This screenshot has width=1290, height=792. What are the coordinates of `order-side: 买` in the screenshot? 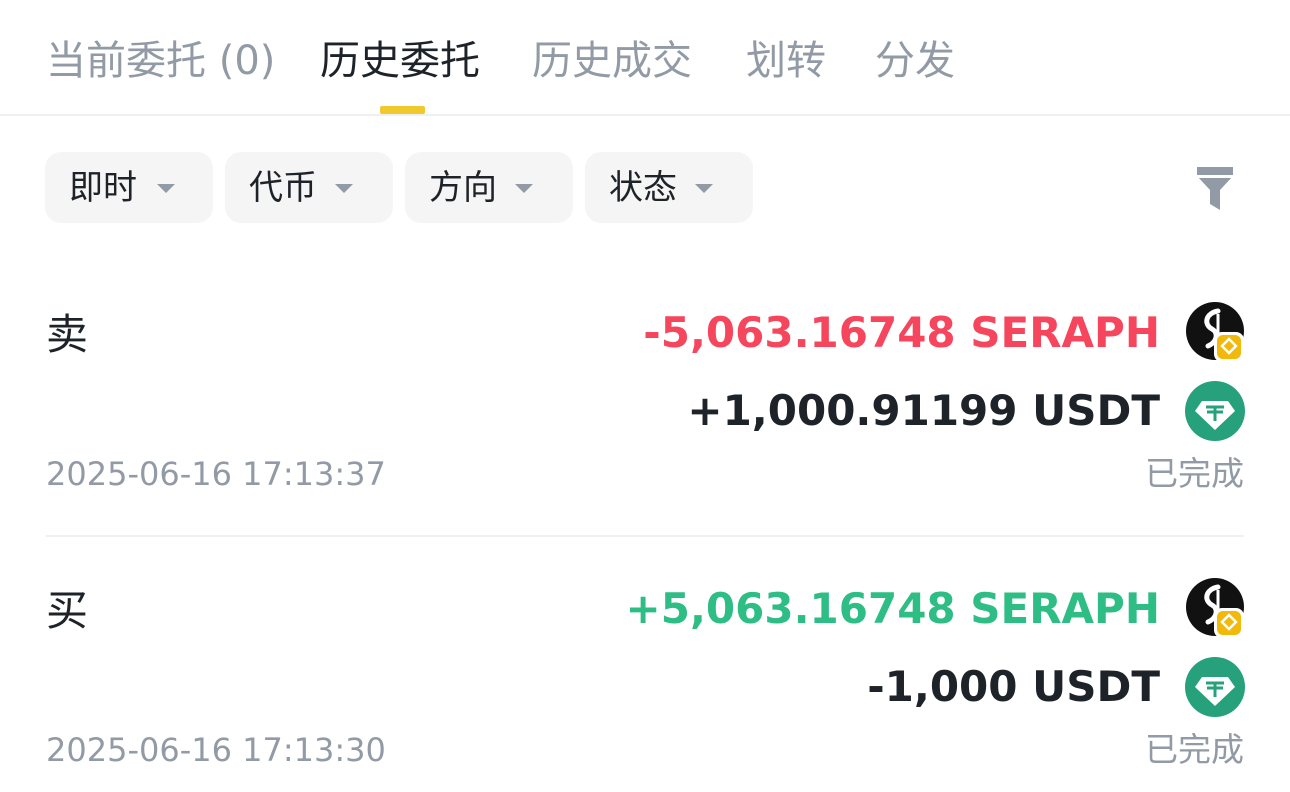 It's located at (67, 610).